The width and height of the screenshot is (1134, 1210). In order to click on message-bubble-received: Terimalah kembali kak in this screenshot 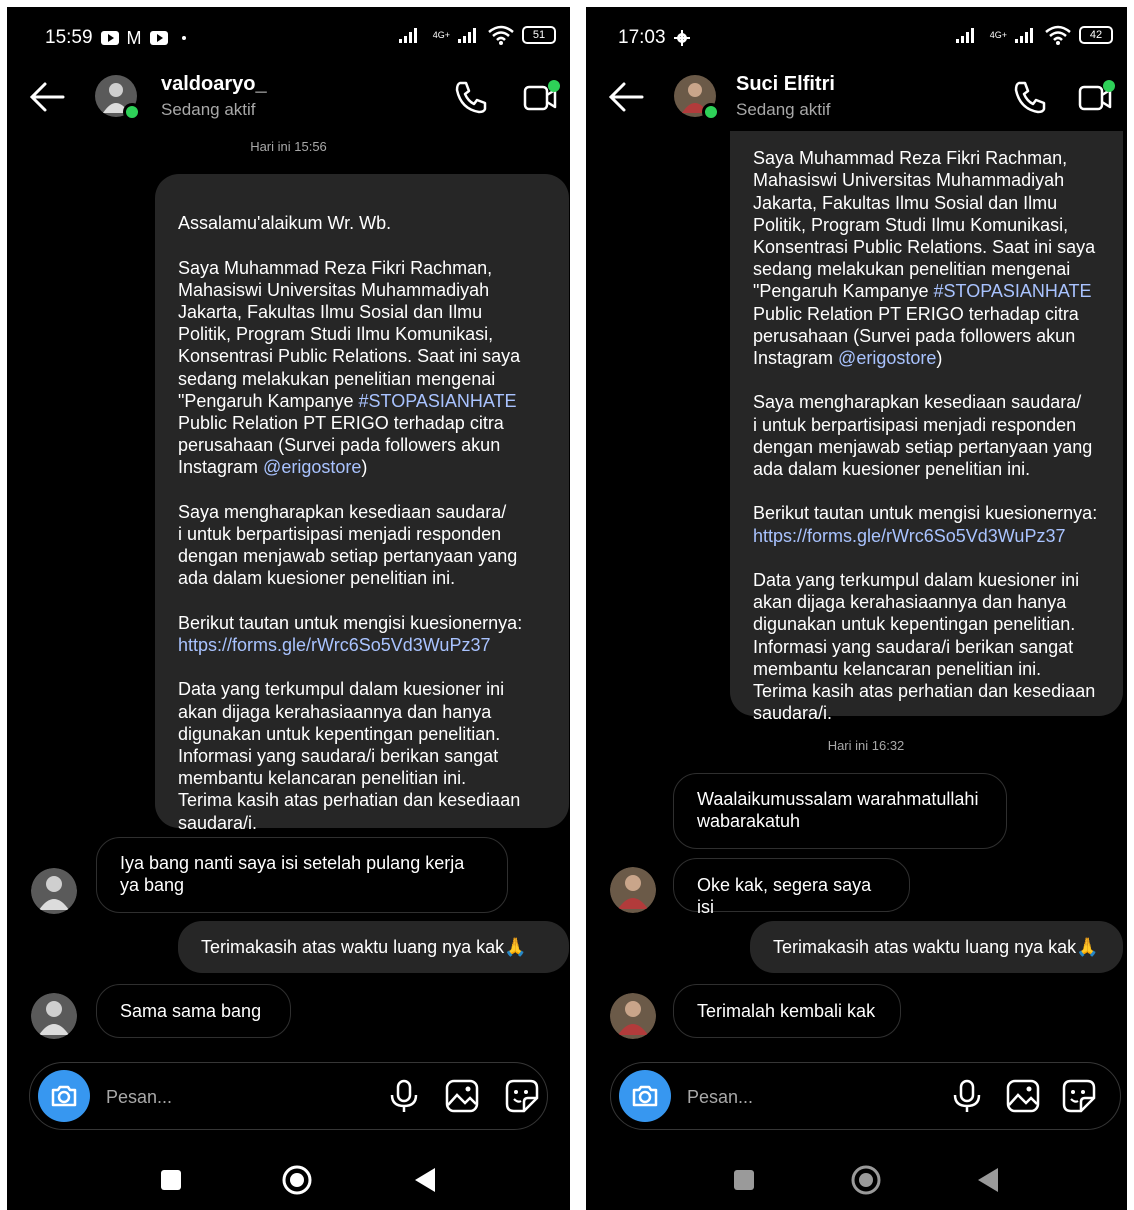, I will do `click(787, 1011)`.